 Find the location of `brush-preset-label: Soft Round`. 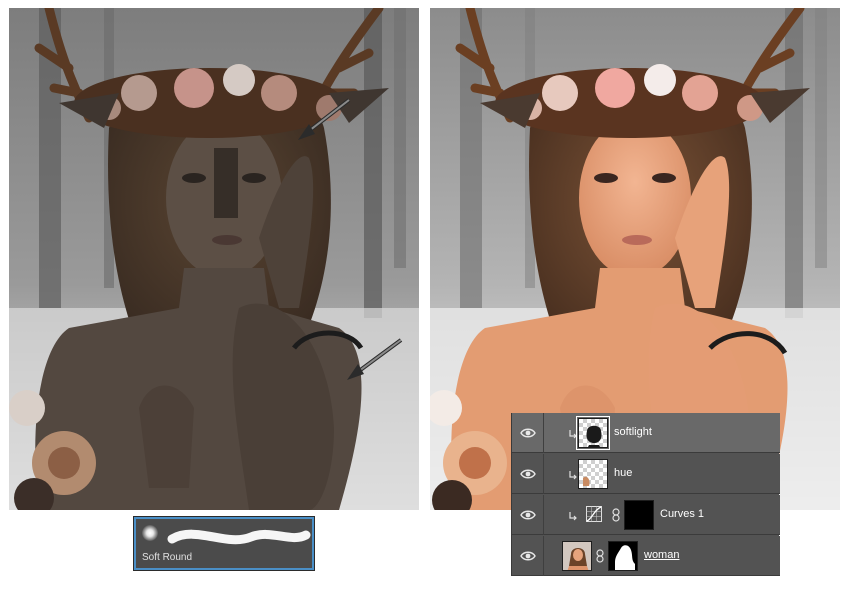

brush-preset-label: Soft Round is located at coordinates (167, 557).